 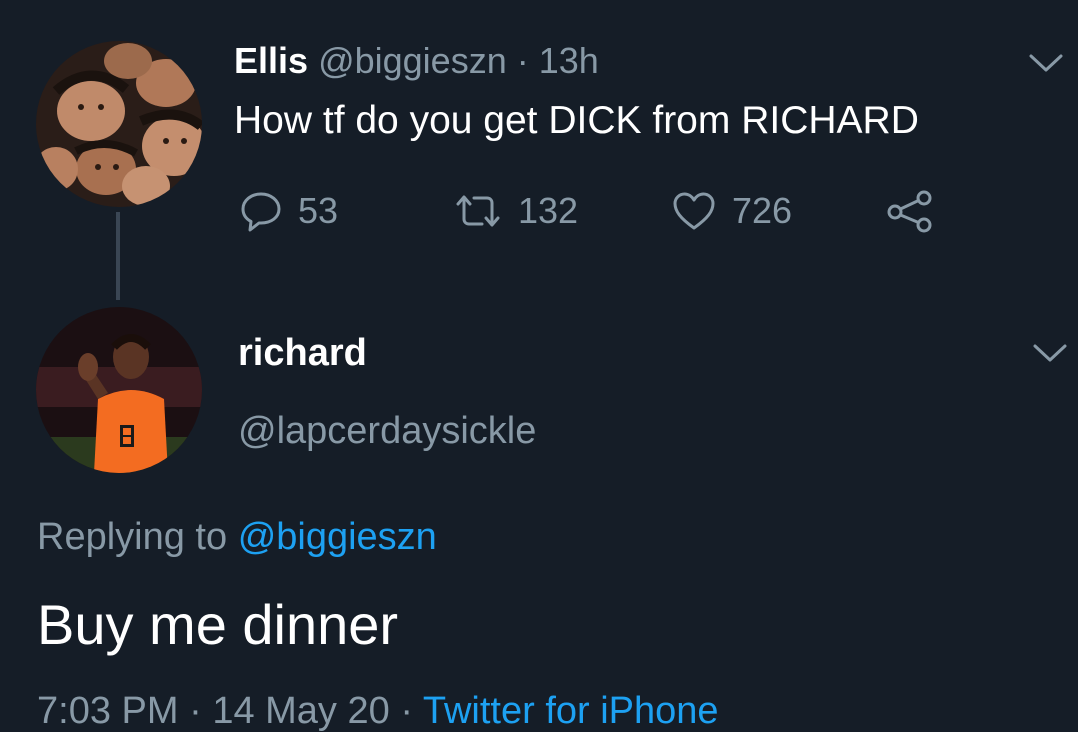 What do you see at coordinates (302, 353) in the screenshot?
I see `reply-author-name: richard` at bounding box center [302, 353].